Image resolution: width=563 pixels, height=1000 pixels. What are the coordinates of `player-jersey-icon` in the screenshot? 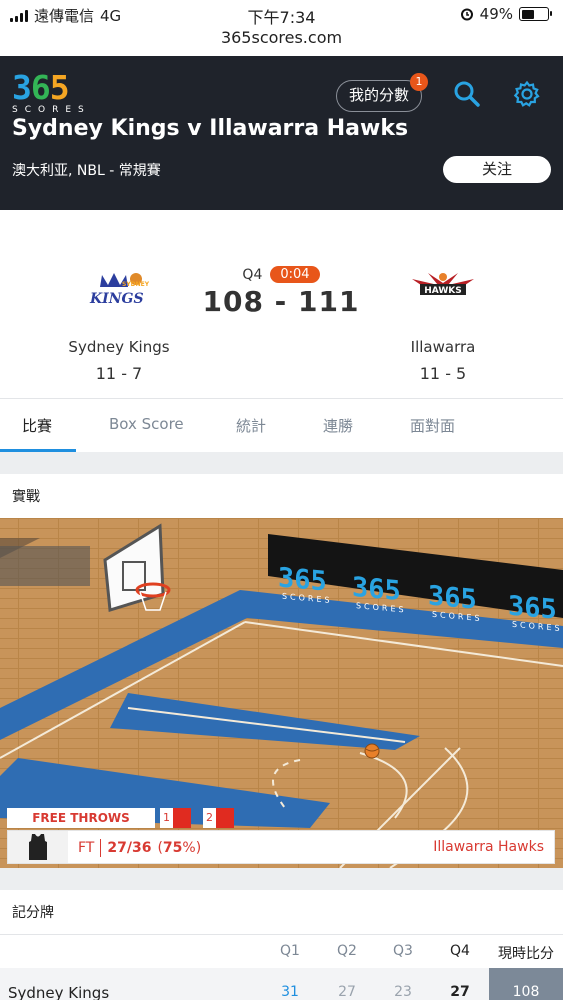 It's located at (38, 847).